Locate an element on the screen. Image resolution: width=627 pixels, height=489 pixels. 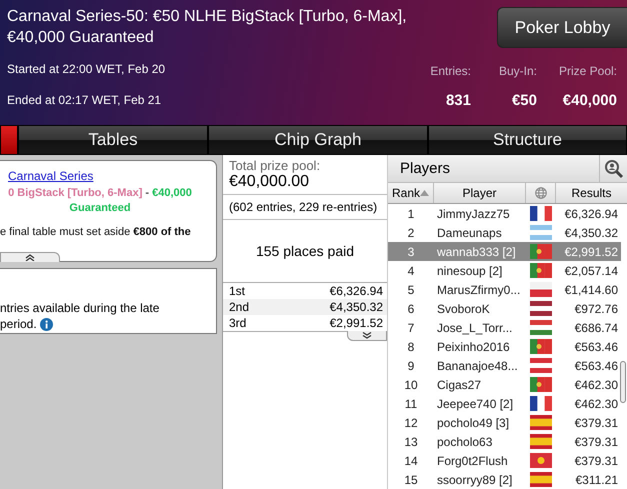
info-icon is located at coordinates (47, 325).